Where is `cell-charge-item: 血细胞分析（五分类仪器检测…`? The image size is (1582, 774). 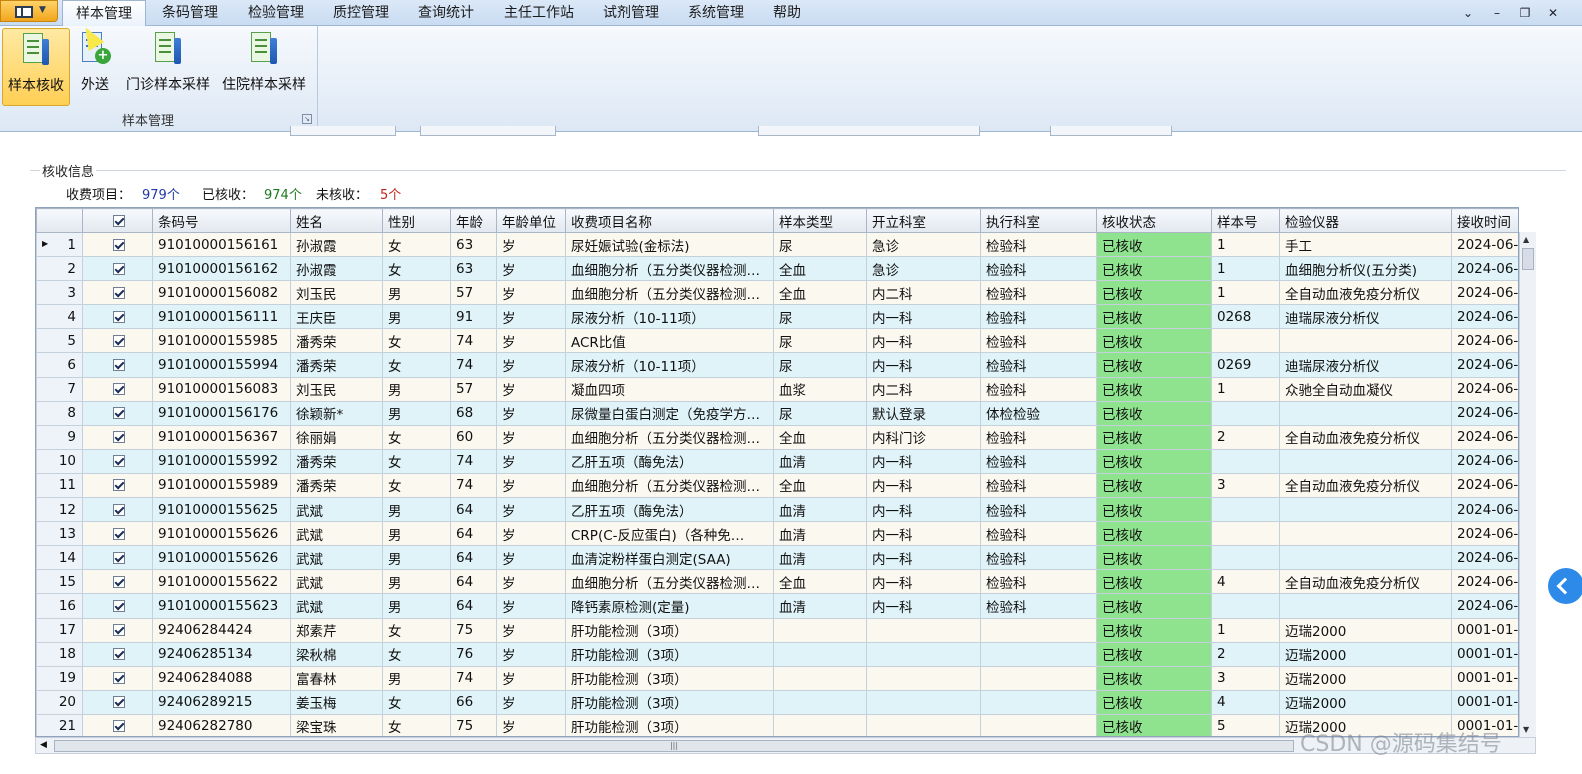
cell-charge-item: 血细胞分析（五分类仪器检测… is located at coordinates (669, 269).